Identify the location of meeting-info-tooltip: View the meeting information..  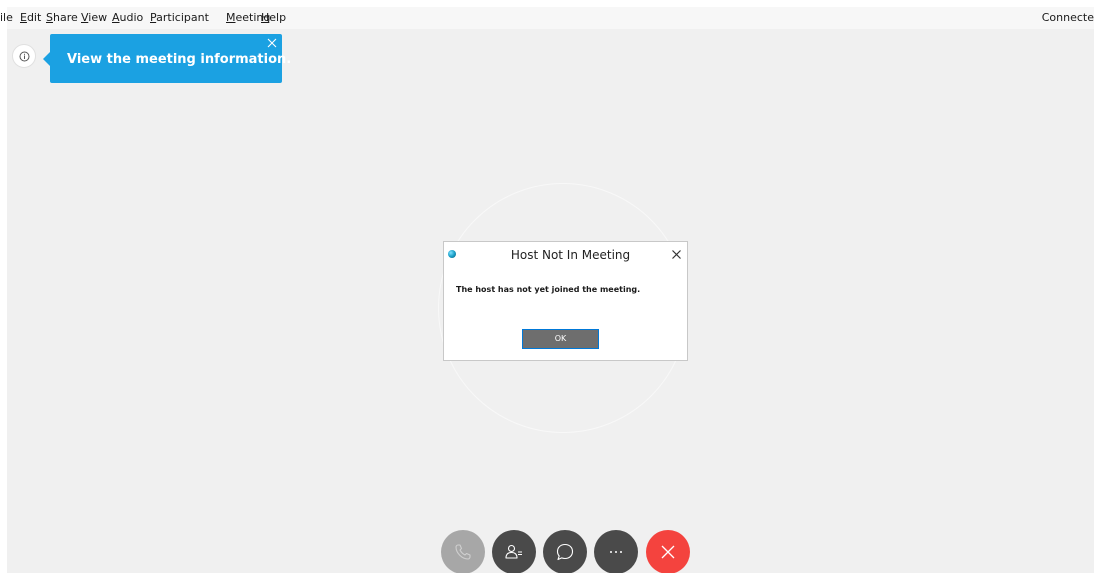
(167, 58).